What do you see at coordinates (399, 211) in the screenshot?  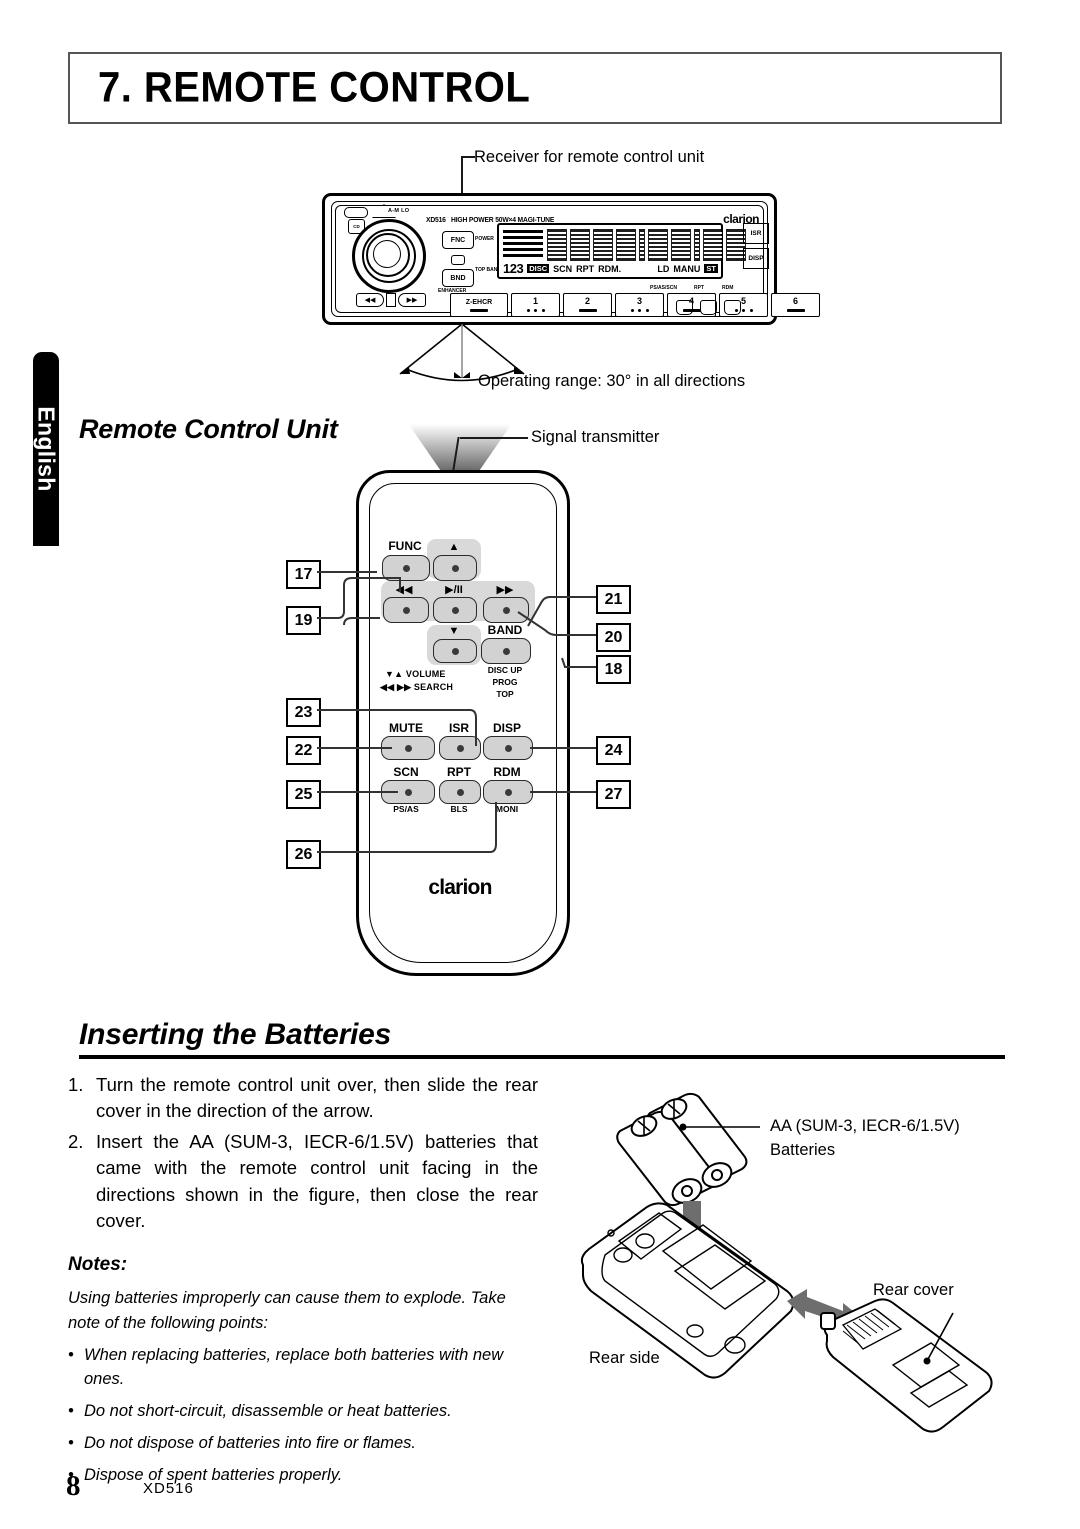 I see `am-lo-label: A-M LO` at bounding box center [399, 211].